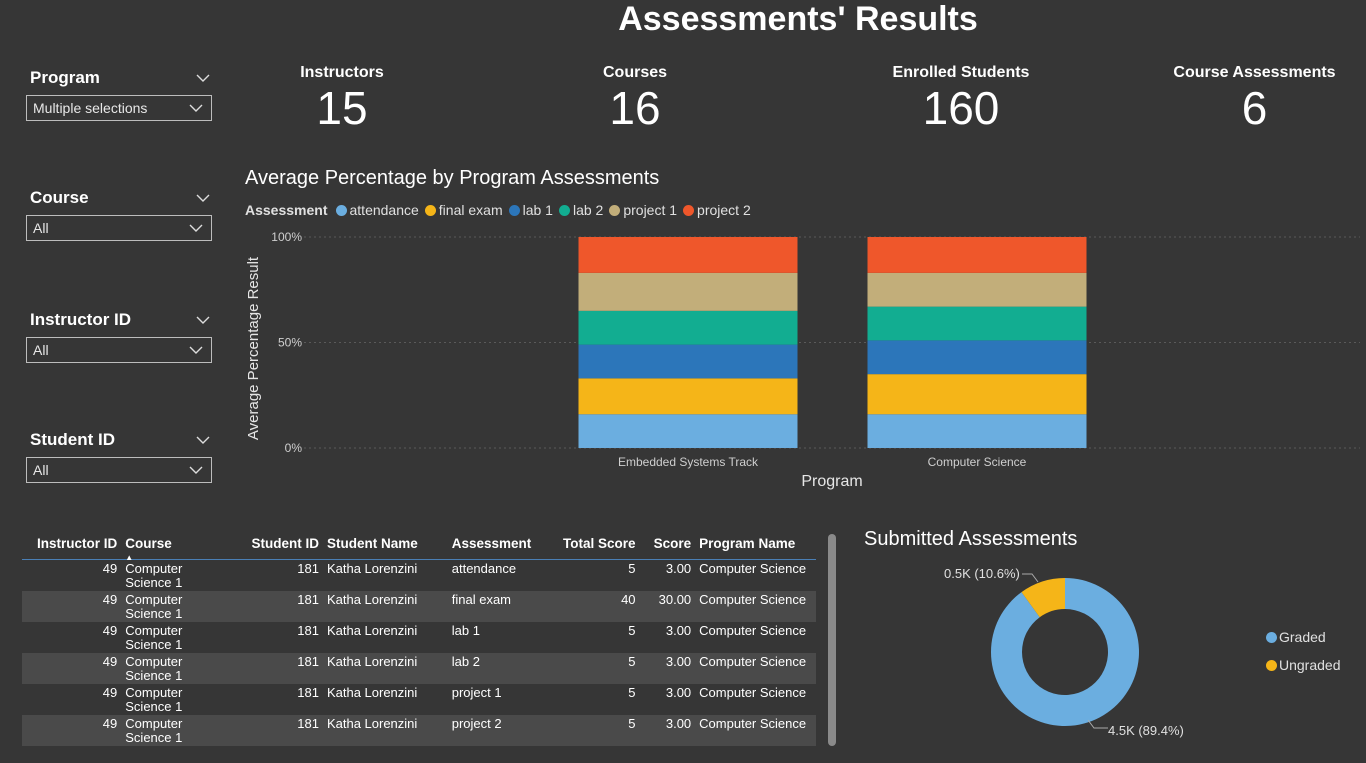 Image resolution: width=1366 pixels, height=763 pixels. I want to click on slicer-course: Course All, so click(119, 214).